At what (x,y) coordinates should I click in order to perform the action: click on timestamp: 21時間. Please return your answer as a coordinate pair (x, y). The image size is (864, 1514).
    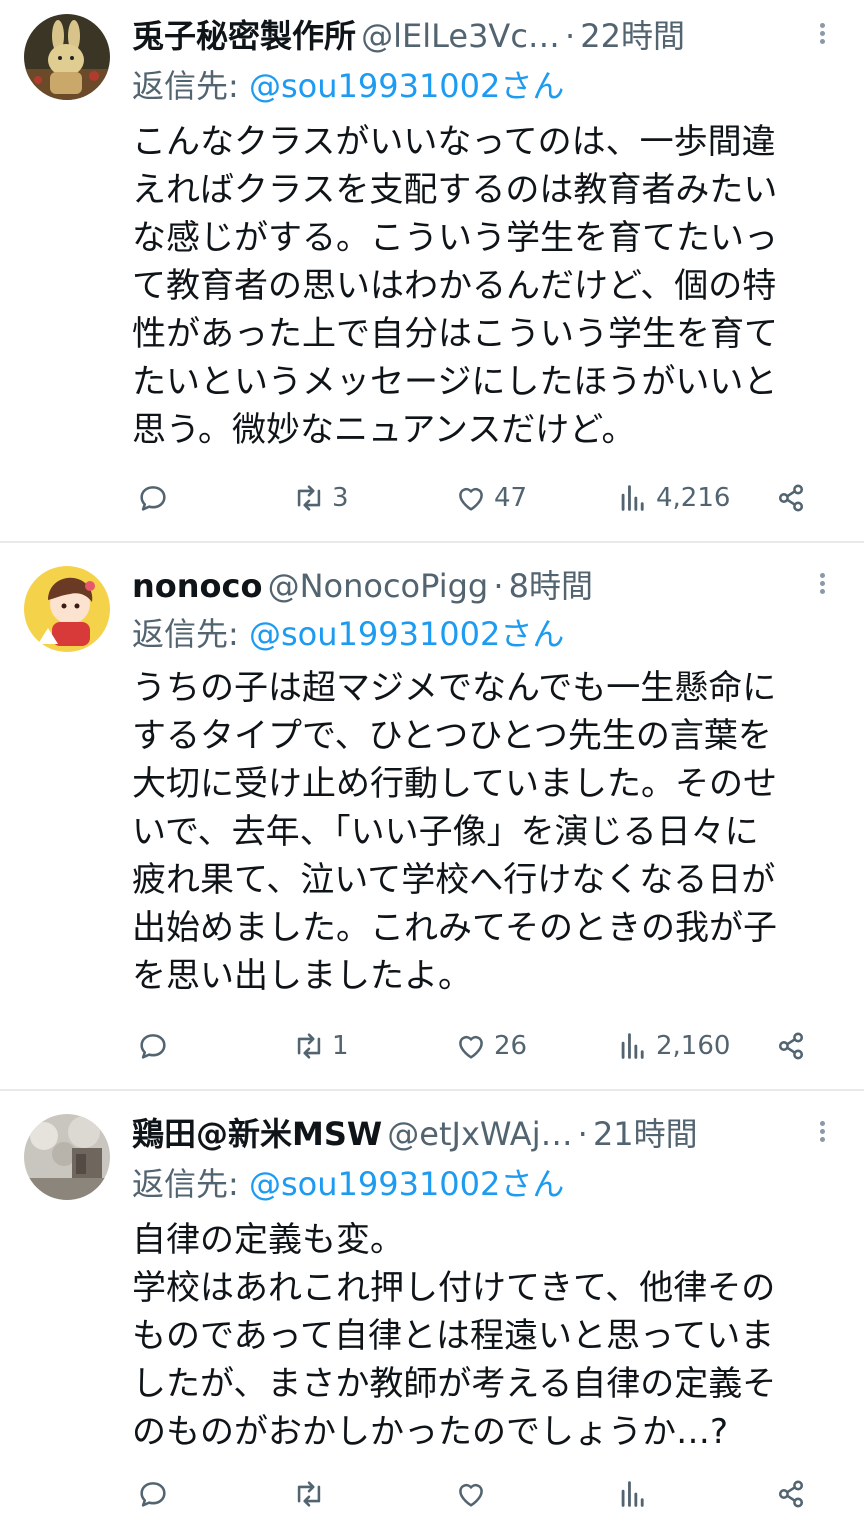
    Looking at the image, I should click on (645, 1134).